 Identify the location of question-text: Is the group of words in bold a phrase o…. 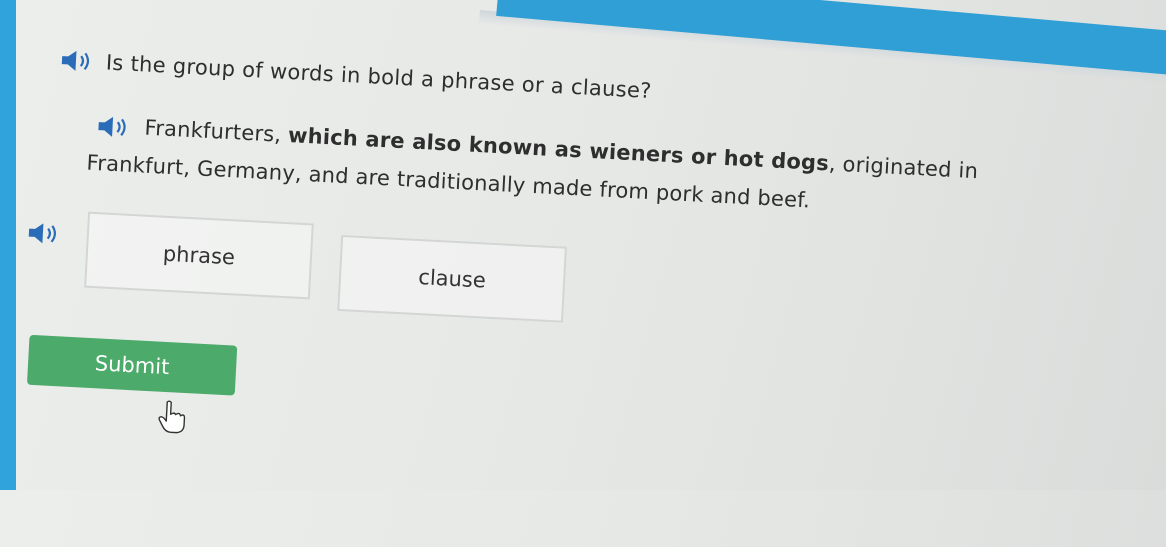
(379, 76).